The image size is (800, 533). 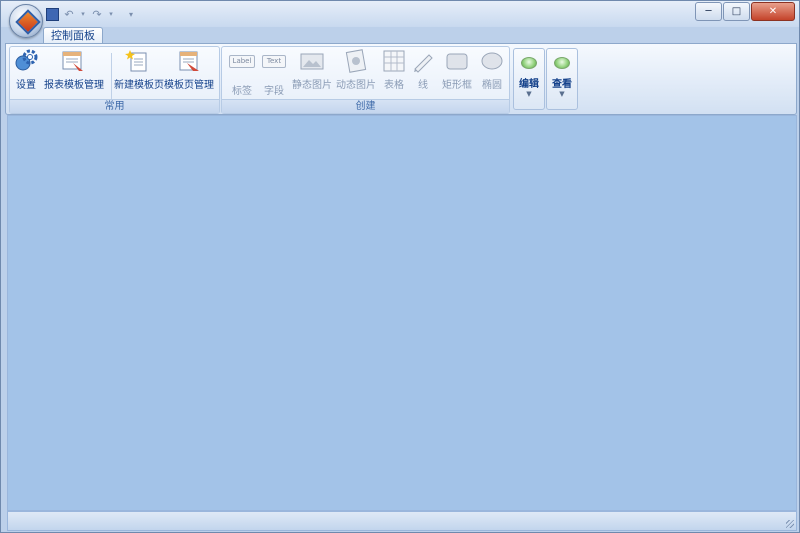 What do you see at coordinates (394, 61) in the screenshot?
I see `table-icon` at bounding box center [394, 61].